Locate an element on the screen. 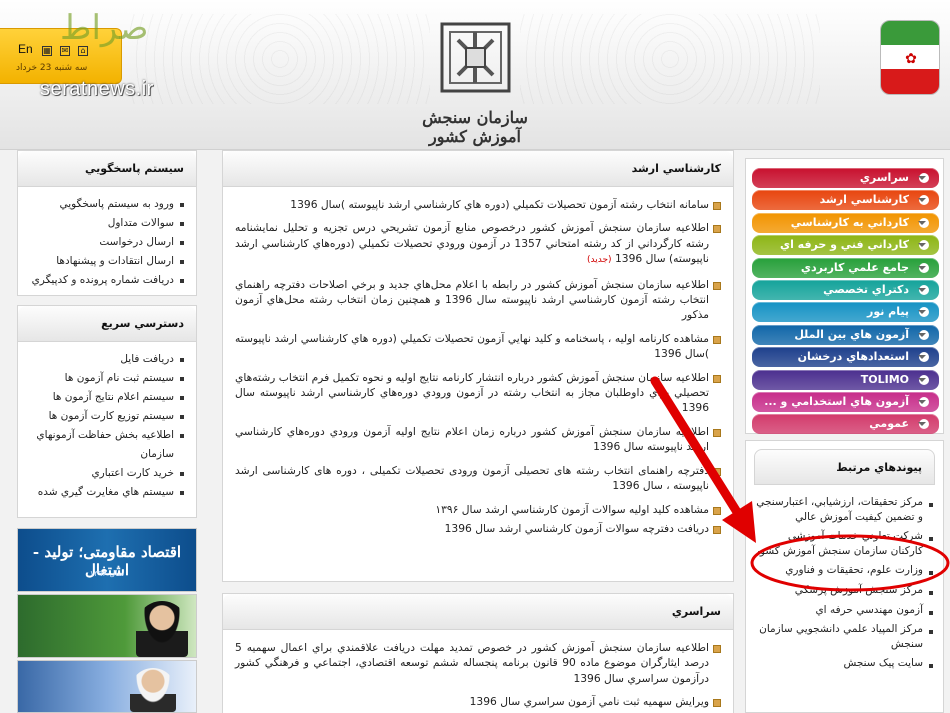 The width and height of the screenshot is (950, 713). category-elmi-karbordi: جامع علمي كاربردي is located at coordinates (845, 267).